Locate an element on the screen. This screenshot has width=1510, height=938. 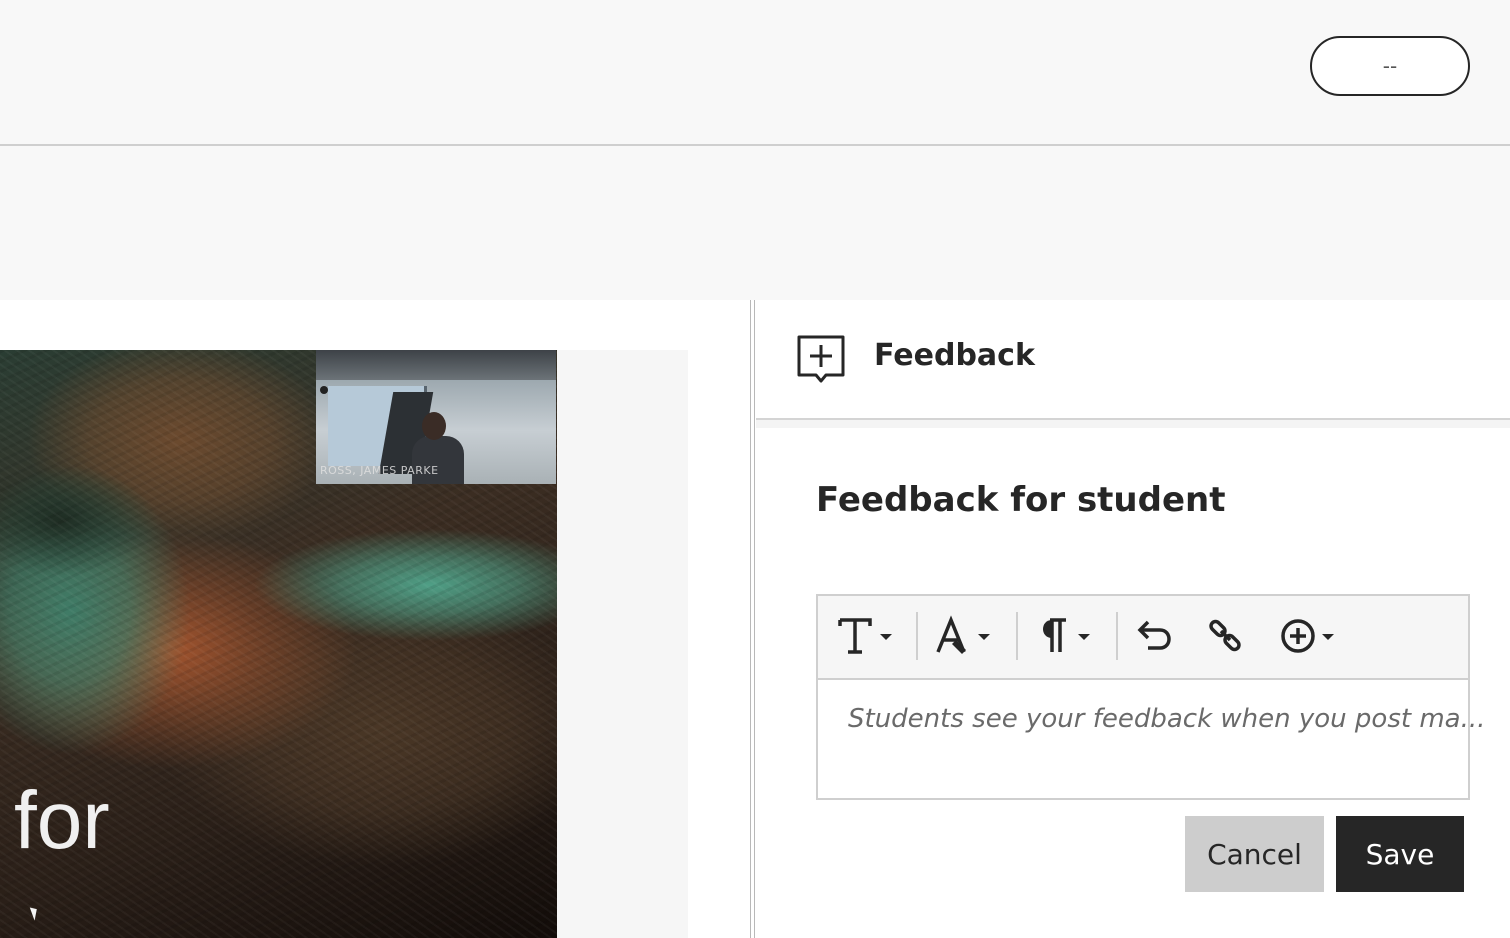
undo-button is located at coordinates (1154, 636).